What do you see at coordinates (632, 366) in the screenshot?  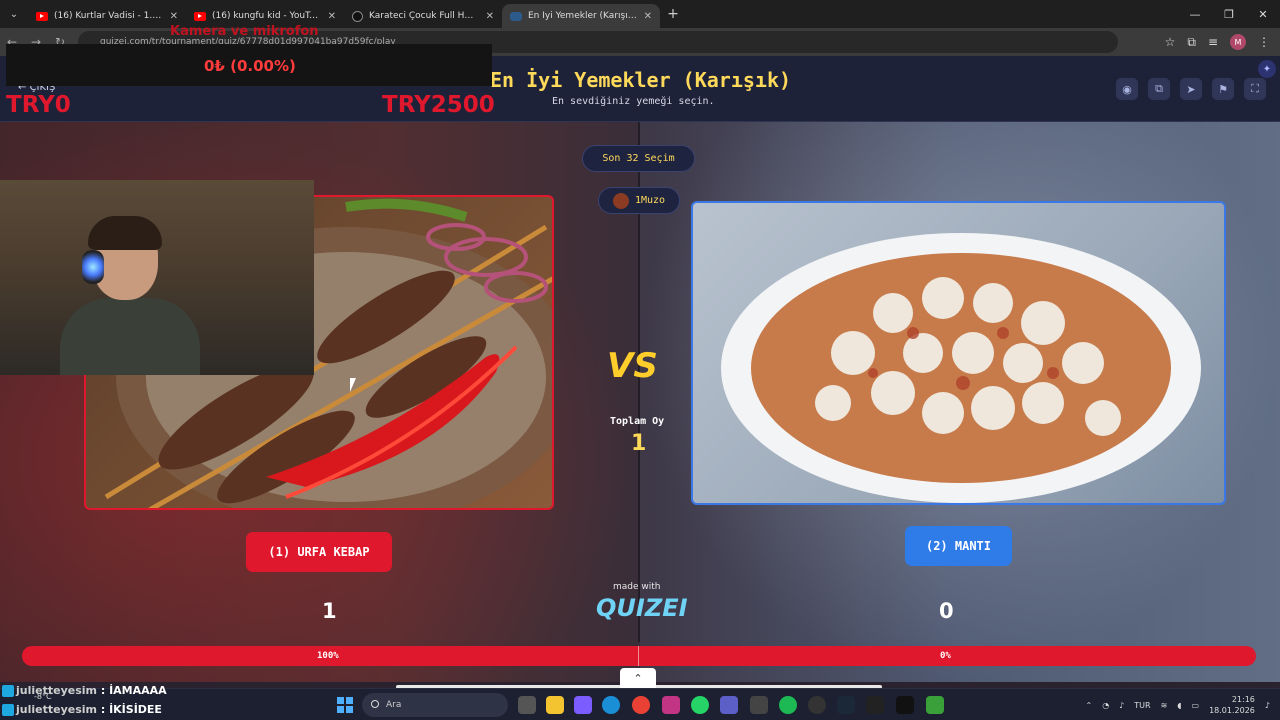 I see `vs-emblem: VS` at bounding box center [632, 366].